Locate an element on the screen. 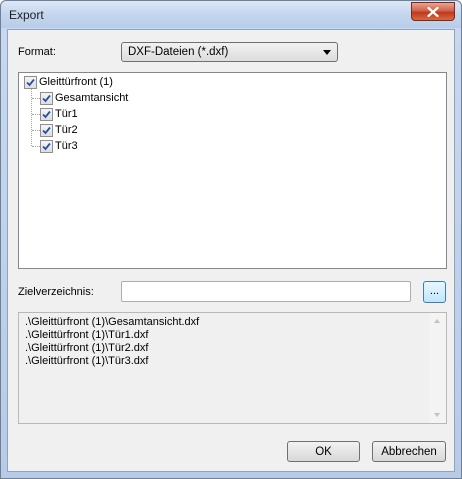 This screenshot has width=462, height=479. tree-node-root: Gleittürfront (1) is located at coordinates (68, 82).